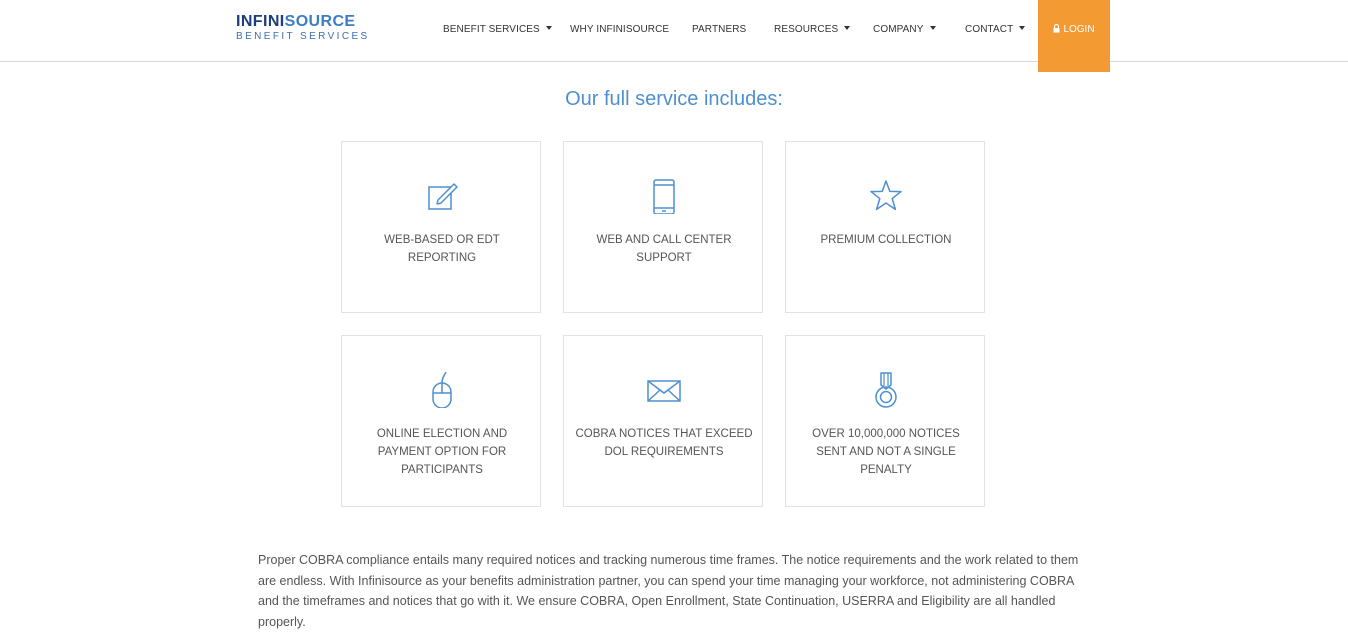  Describe the element at coordinates (320, 21) in the screenshot. I see `logo-wordmark-part-2: SOURCE` at that location.